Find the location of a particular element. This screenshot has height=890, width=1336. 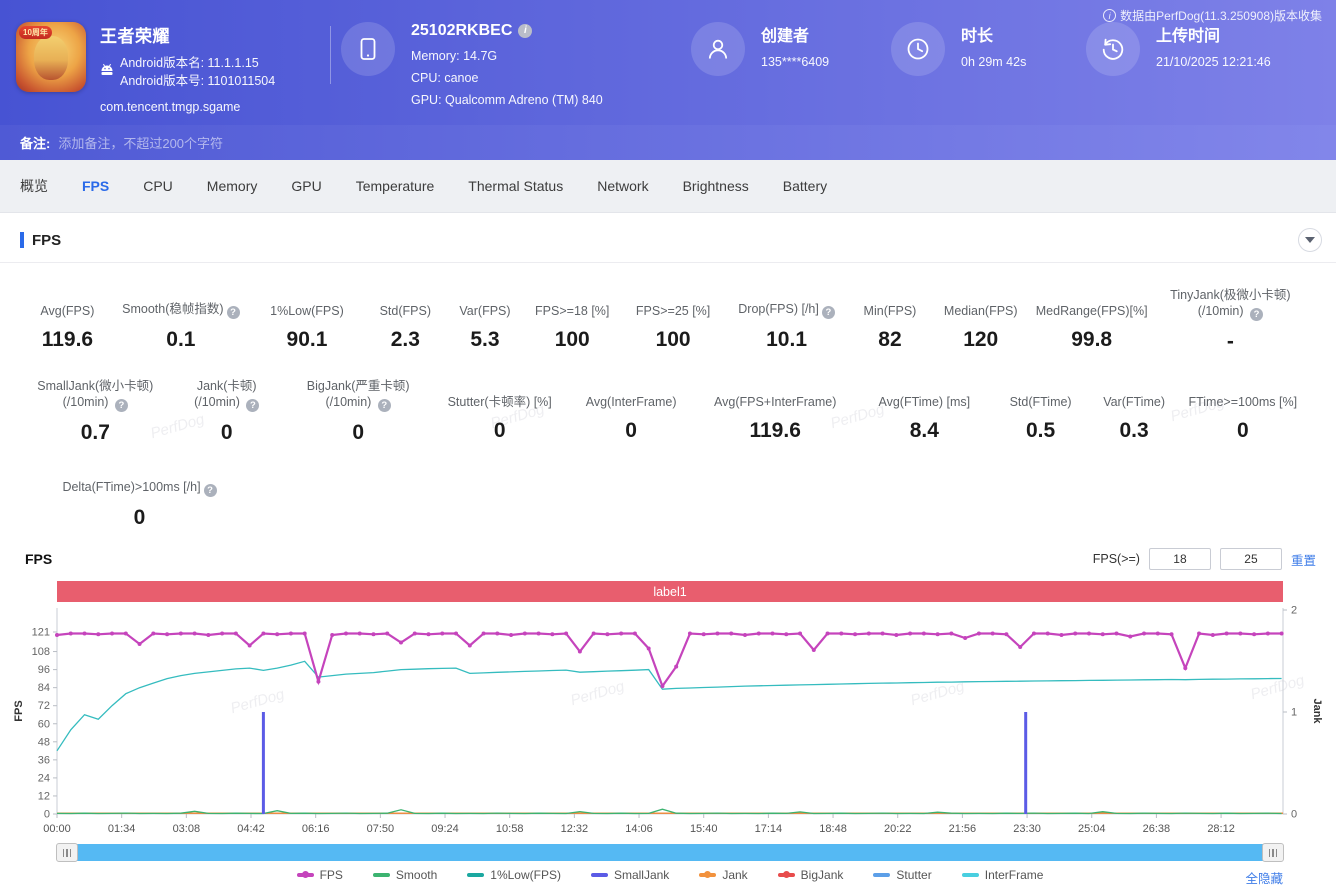

legend-item-Smooth: Smooth is located at coordinates (405, 875).